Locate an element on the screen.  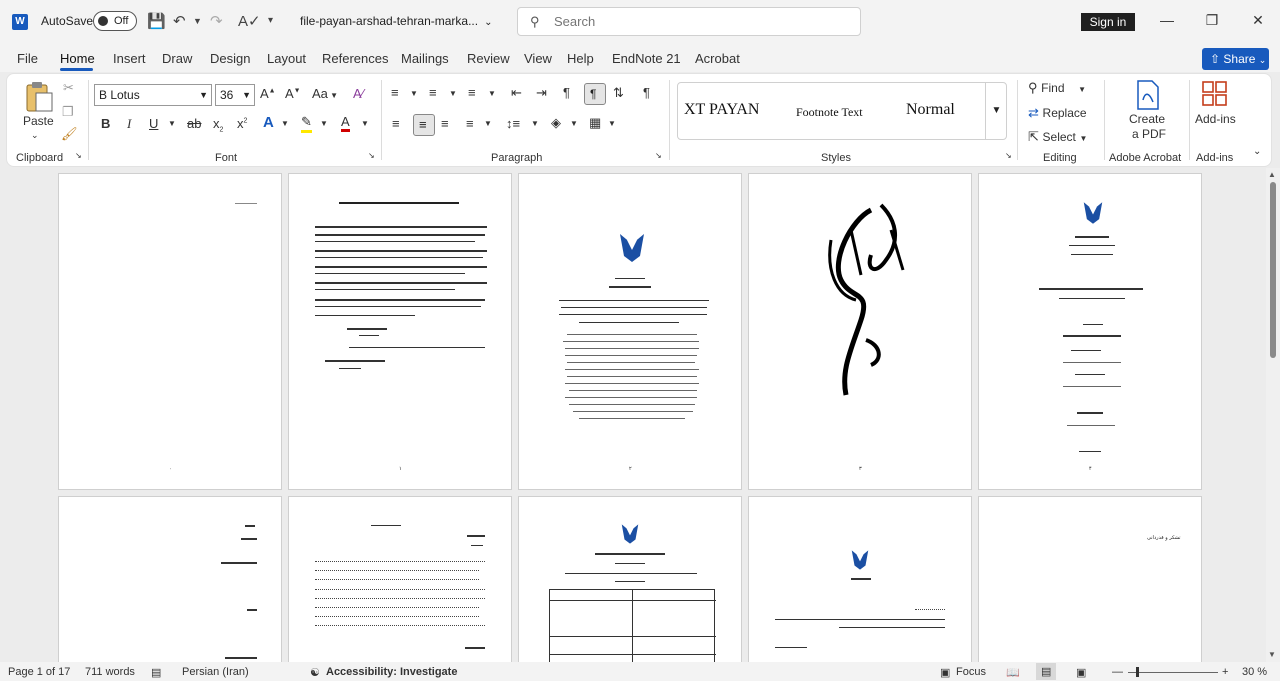
numbering-dropdown-icon: ▼ is located at coordinates (453, 93).